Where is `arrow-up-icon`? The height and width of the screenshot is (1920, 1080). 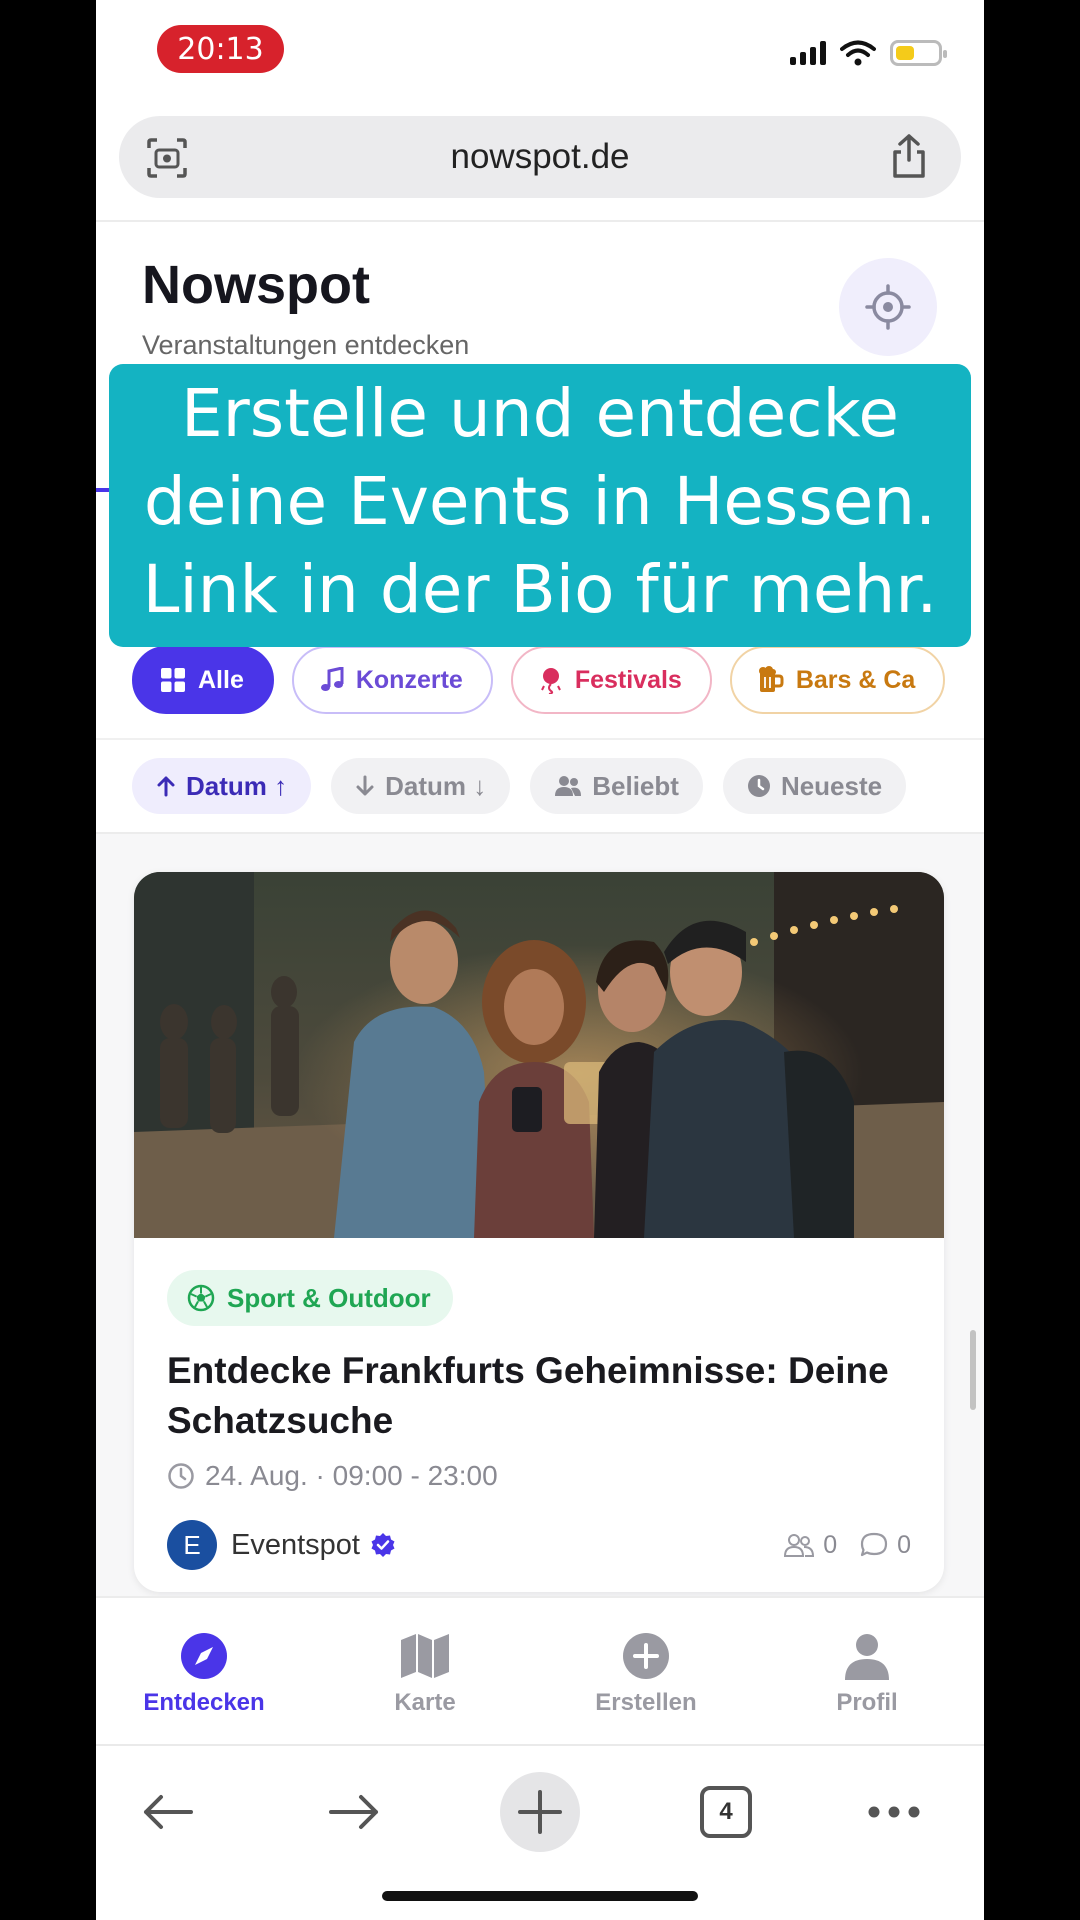
arrow-up-icon is located at coordinates (166, 786).